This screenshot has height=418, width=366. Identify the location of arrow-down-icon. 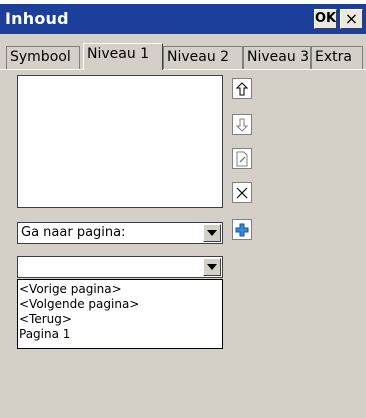
(242, 125).